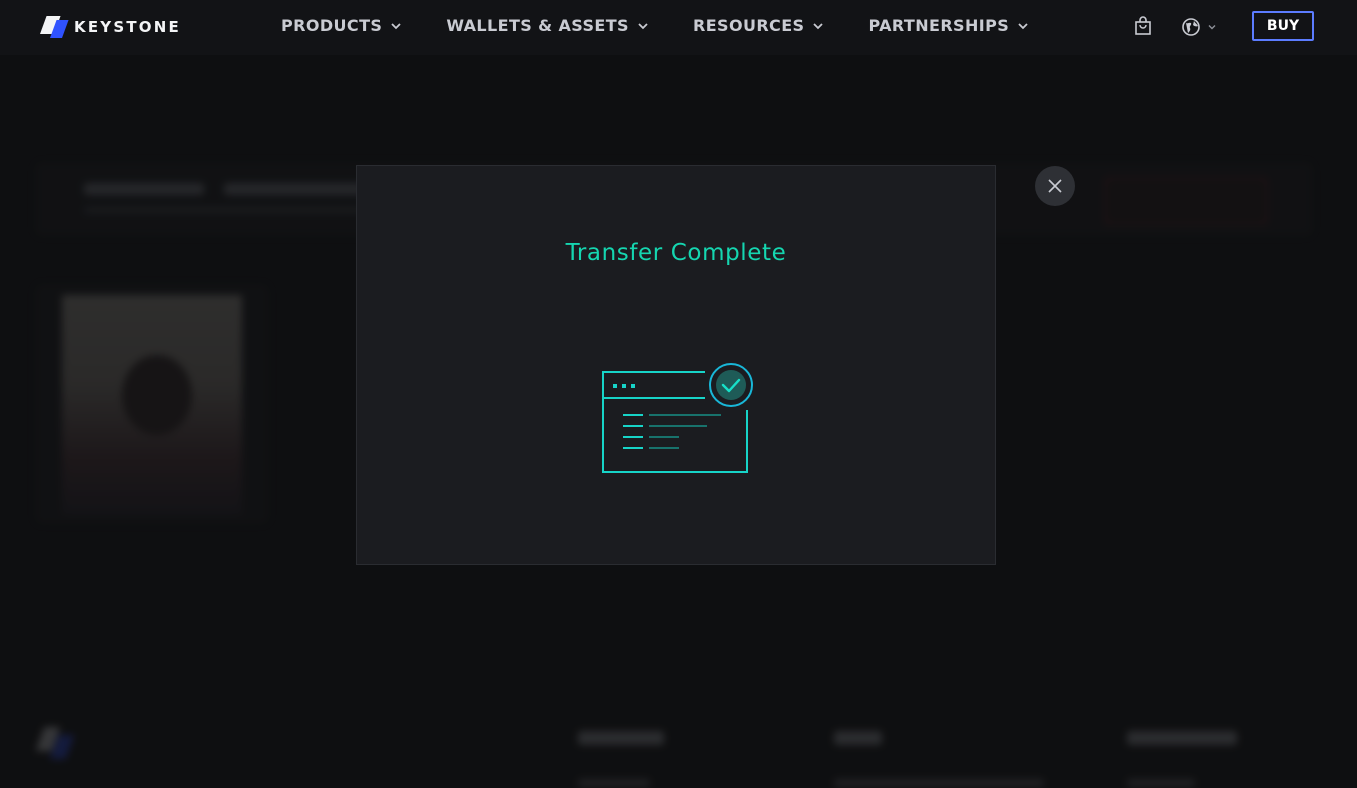 The width and height of the screenshot is (1357, 788). I want to click on brand-logo: KEYSTONE, so click(110, 27).